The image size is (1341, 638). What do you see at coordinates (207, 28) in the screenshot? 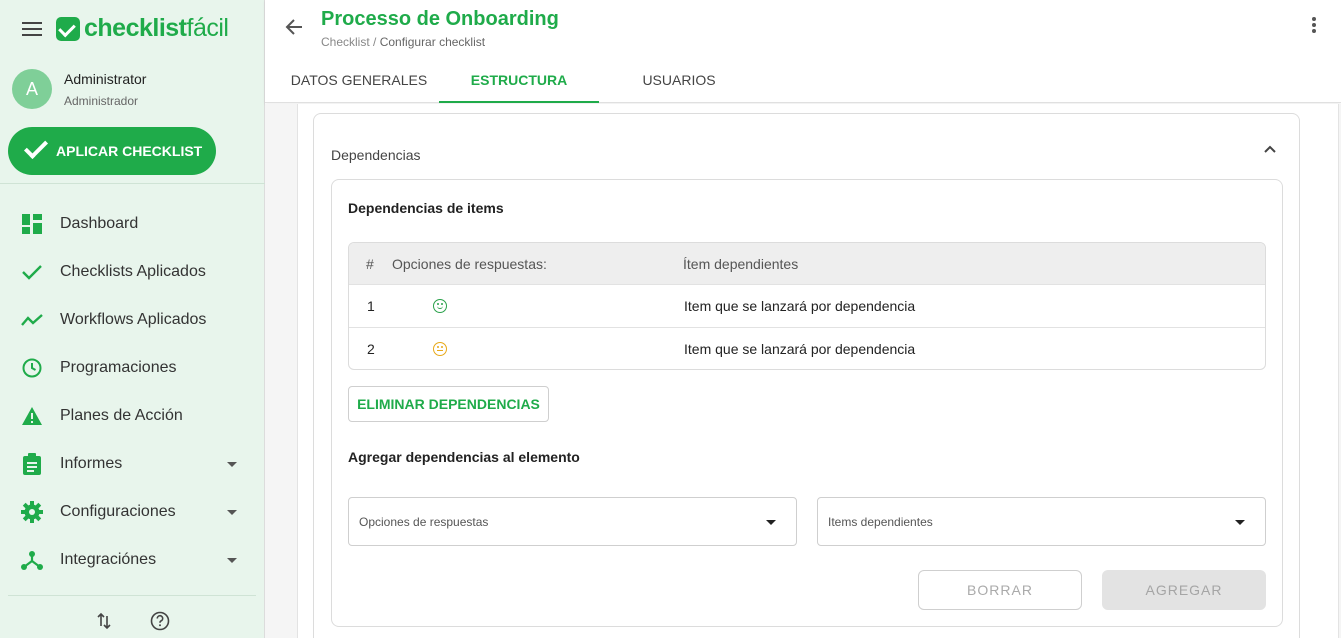
I see `logo-text-light: fácil` at bounding box center [207, 28].